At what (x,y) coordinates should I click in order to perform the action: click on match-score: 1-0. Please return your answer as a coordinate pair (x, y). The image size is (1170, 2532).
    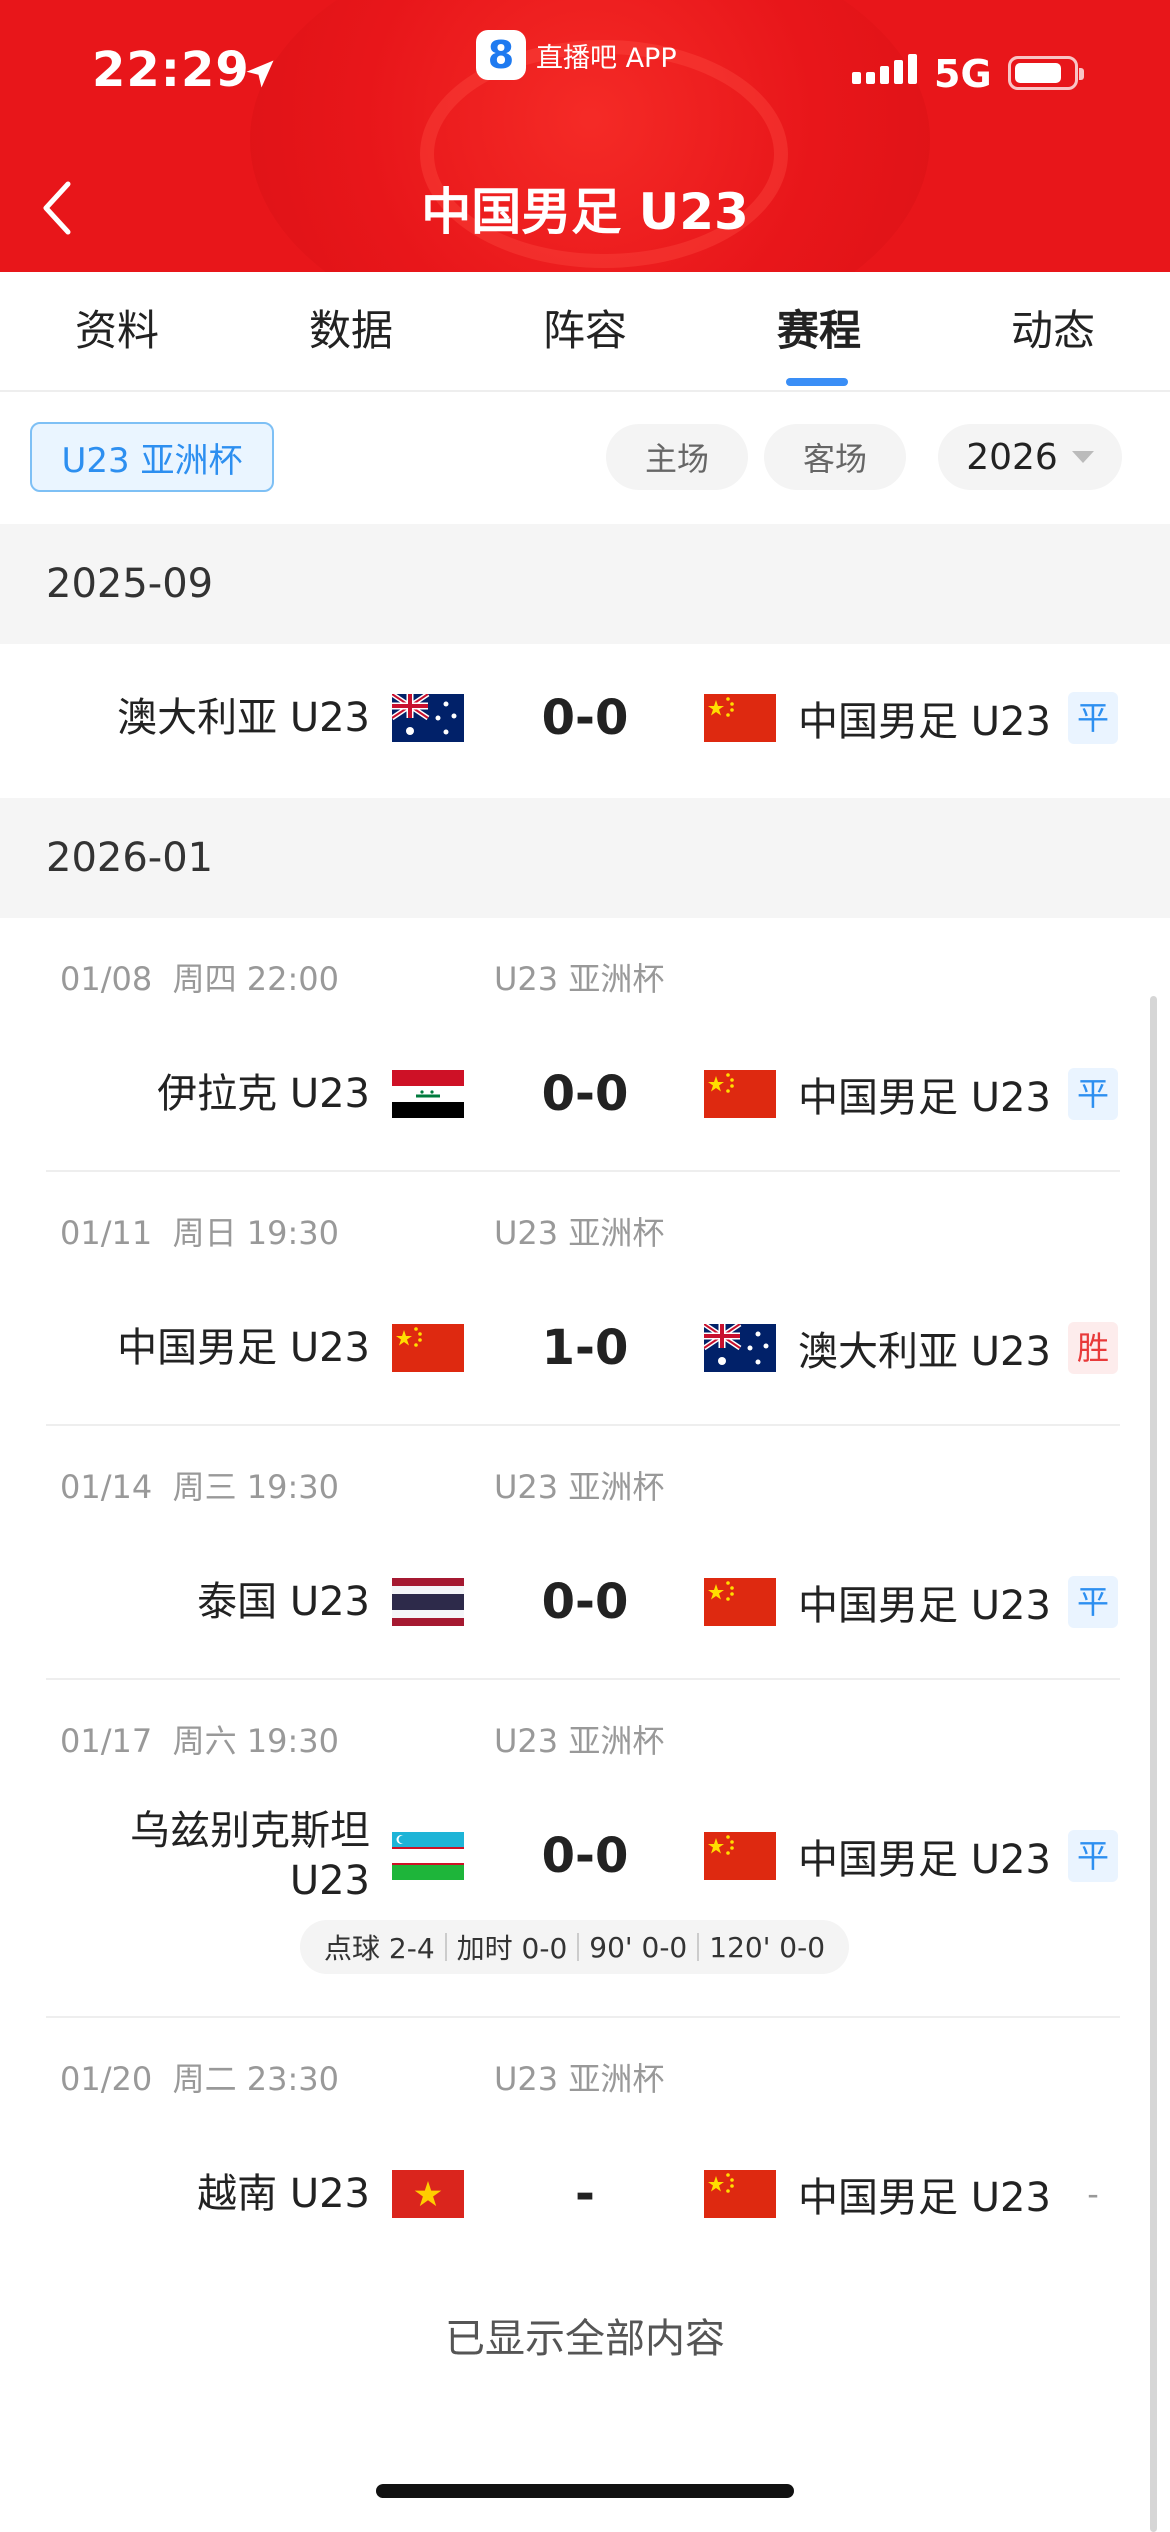
    Looking at the image, I should click on (585, 1348).